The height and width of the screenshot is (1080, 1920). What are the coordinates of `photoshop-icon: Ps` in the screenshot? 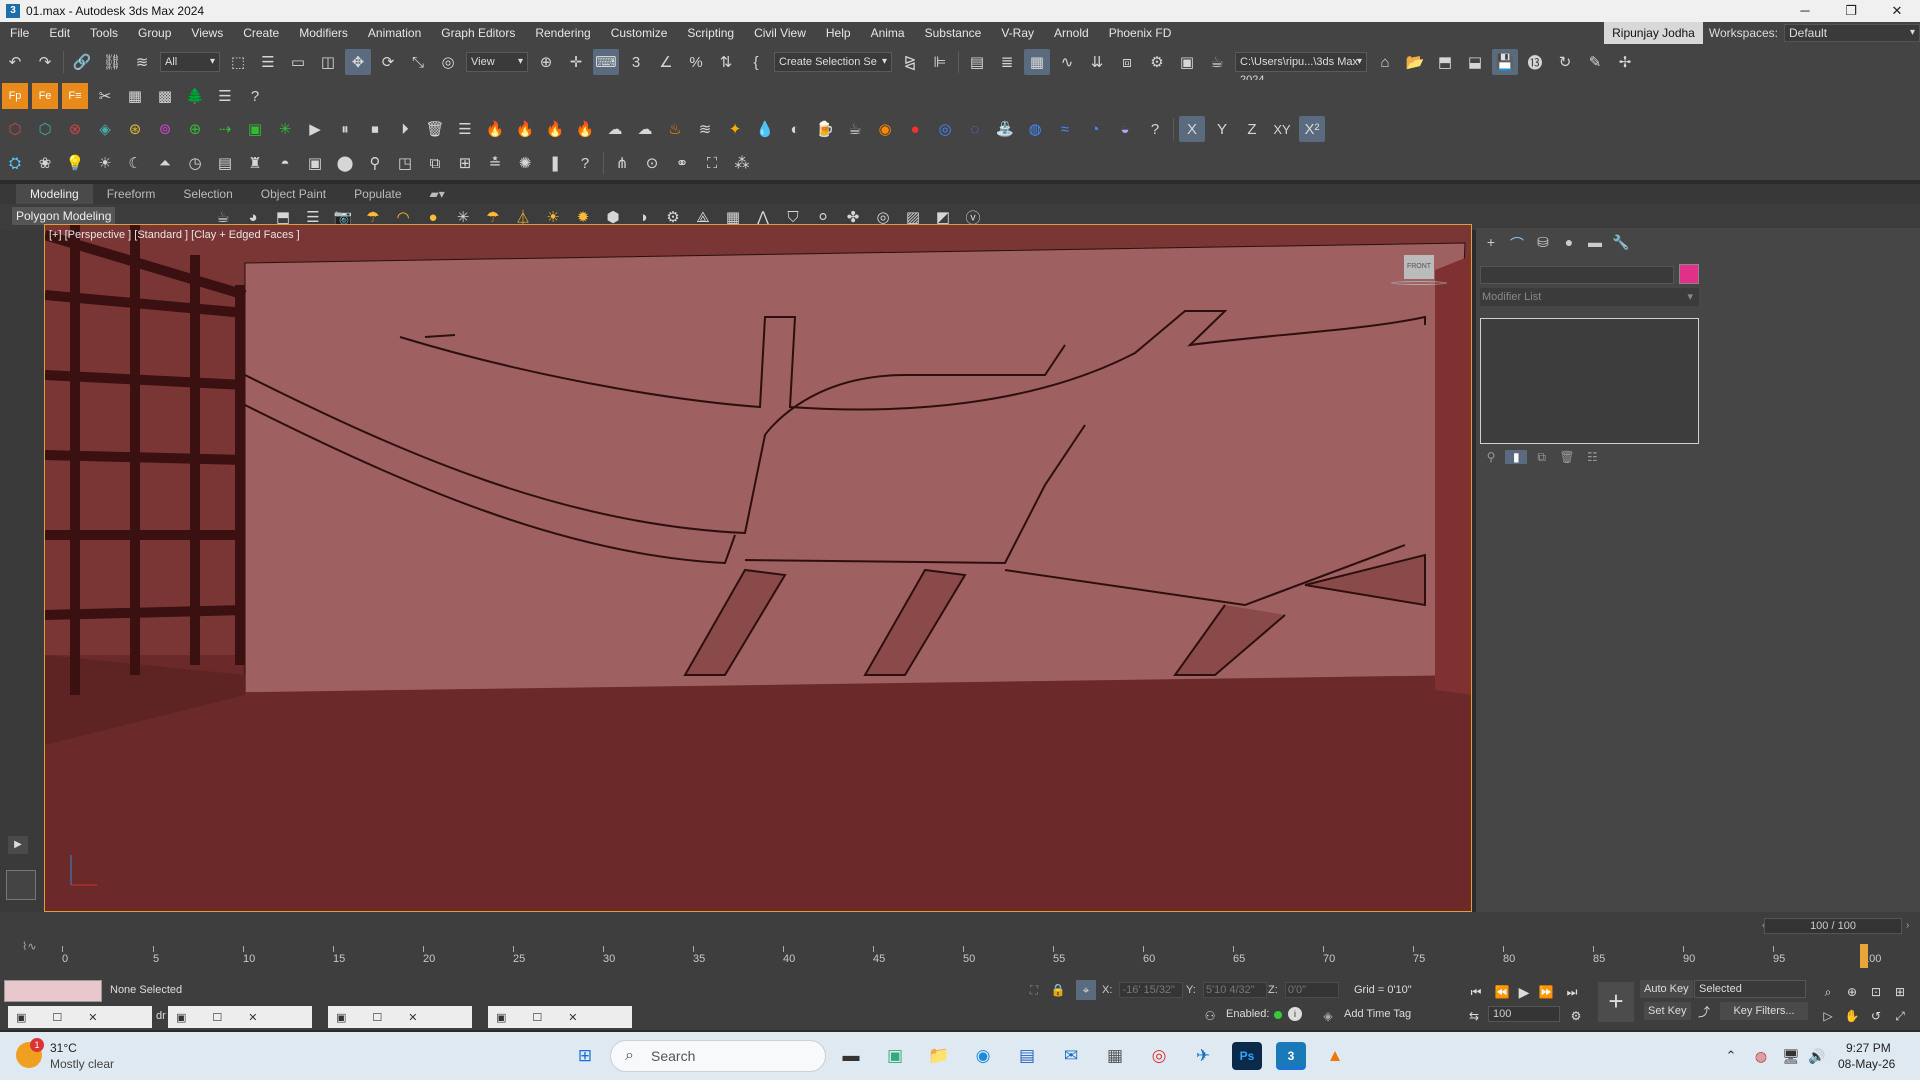 It's located at (1247, 1056).